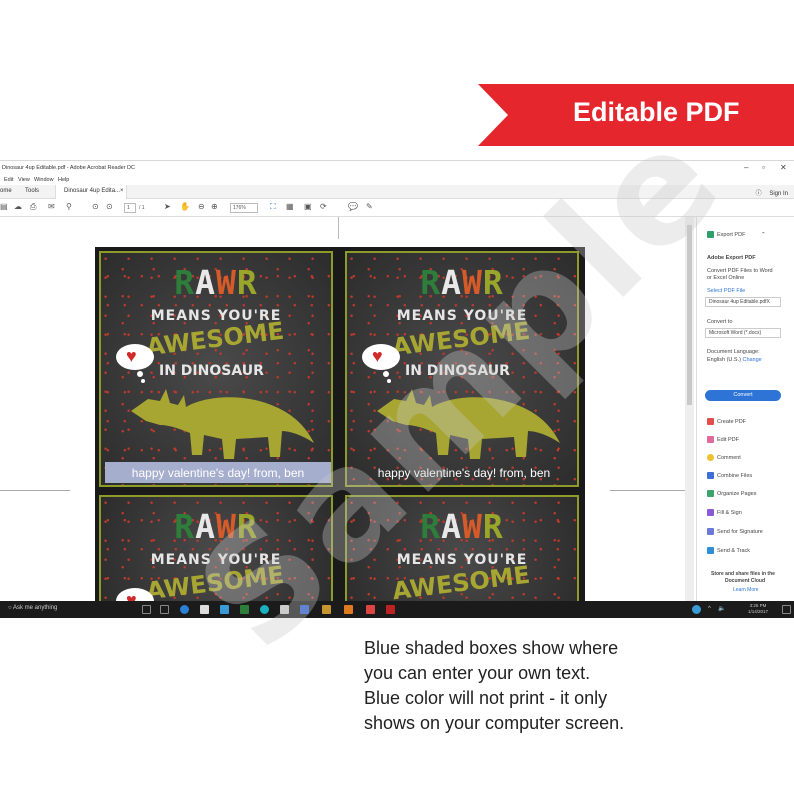 This screenshot has height=794, width=794. What do you see at coordinates (689, 409) in the screenshot?
I see `vertical-scrollbar` at bounding box center [689, 409].